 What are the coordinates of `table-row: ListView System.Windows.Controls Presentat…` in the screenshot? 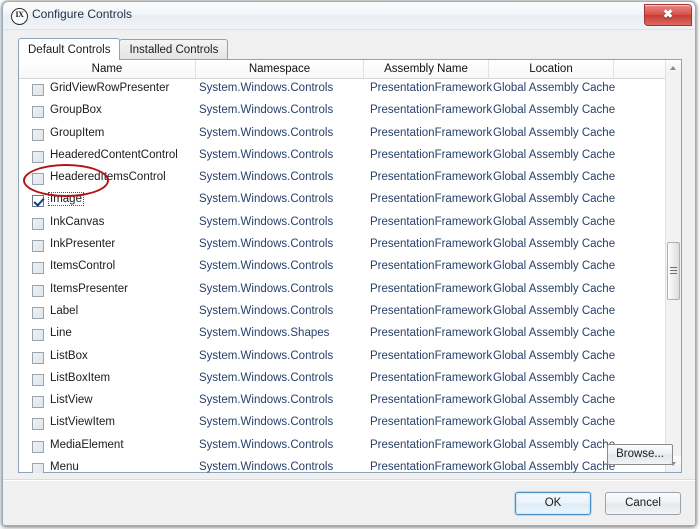 It's located at (343, 402).